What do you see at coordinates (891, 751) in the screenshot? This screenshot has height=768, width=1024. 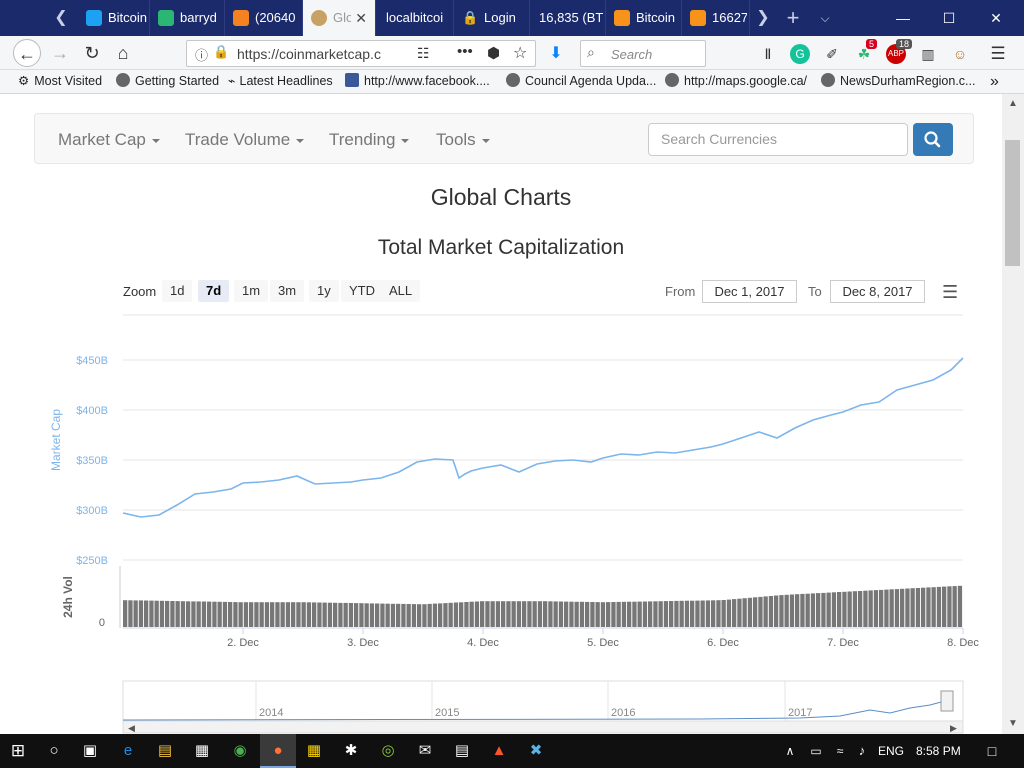 I see `language-indicator: ENG` at bounding box center [891, 751].